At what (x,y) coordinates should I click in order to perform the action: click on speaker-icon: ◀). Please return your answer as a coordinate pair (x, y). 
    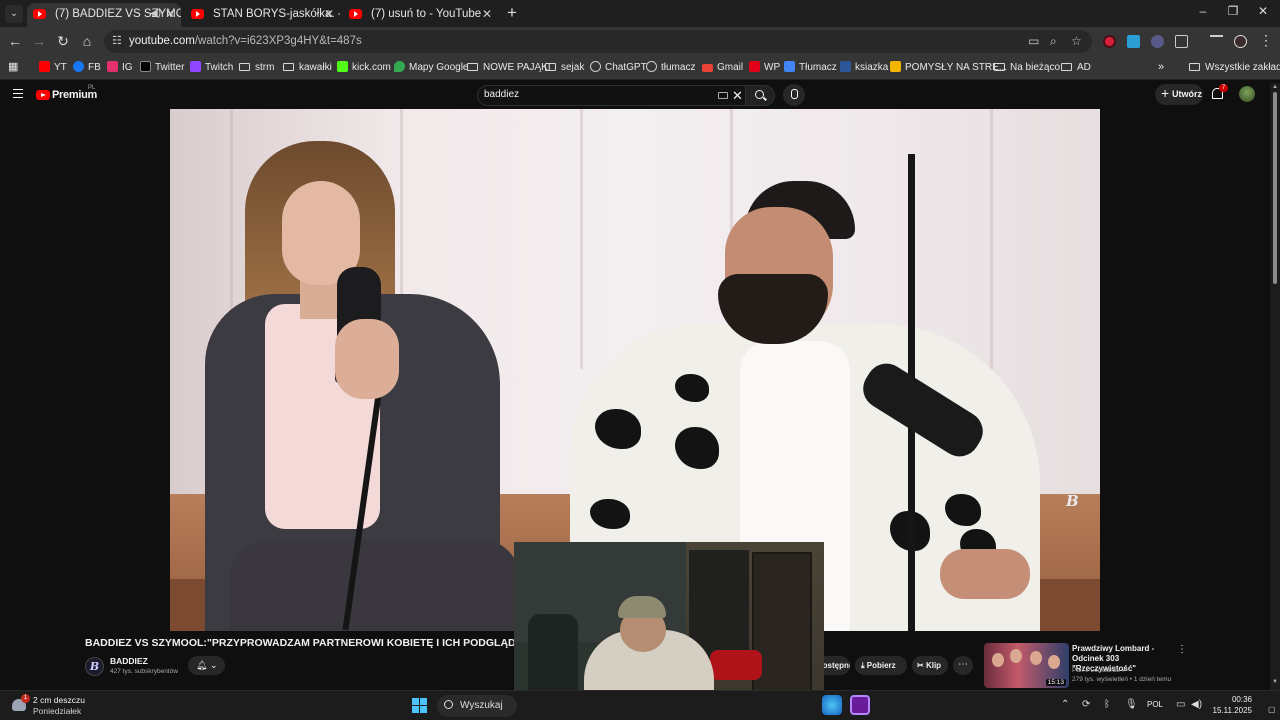
    Looking at the image, I should click on (155, 14).